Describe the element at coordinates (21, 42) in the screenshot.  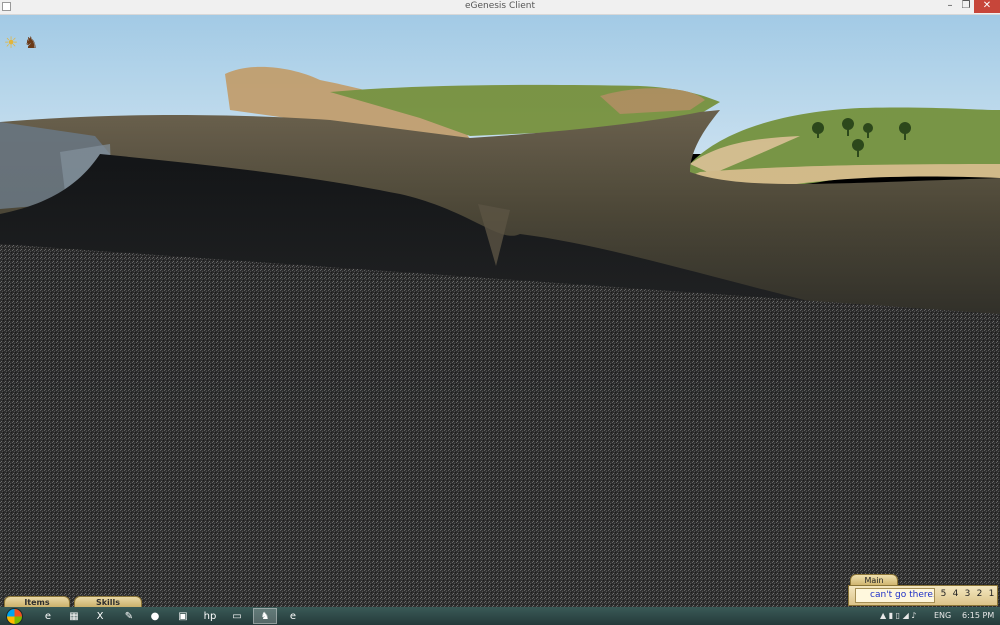
I see `hud-icons: ☀ ♞` at that location.